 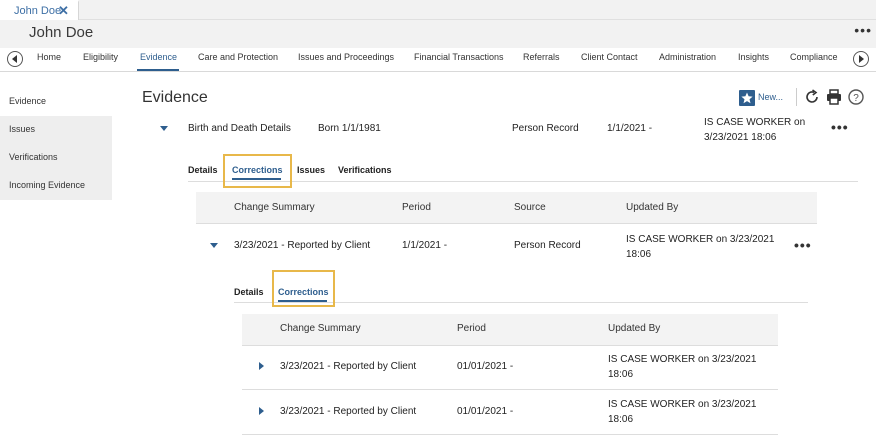 I want to click on scroll-left-icon, so click(x=15, y=59).